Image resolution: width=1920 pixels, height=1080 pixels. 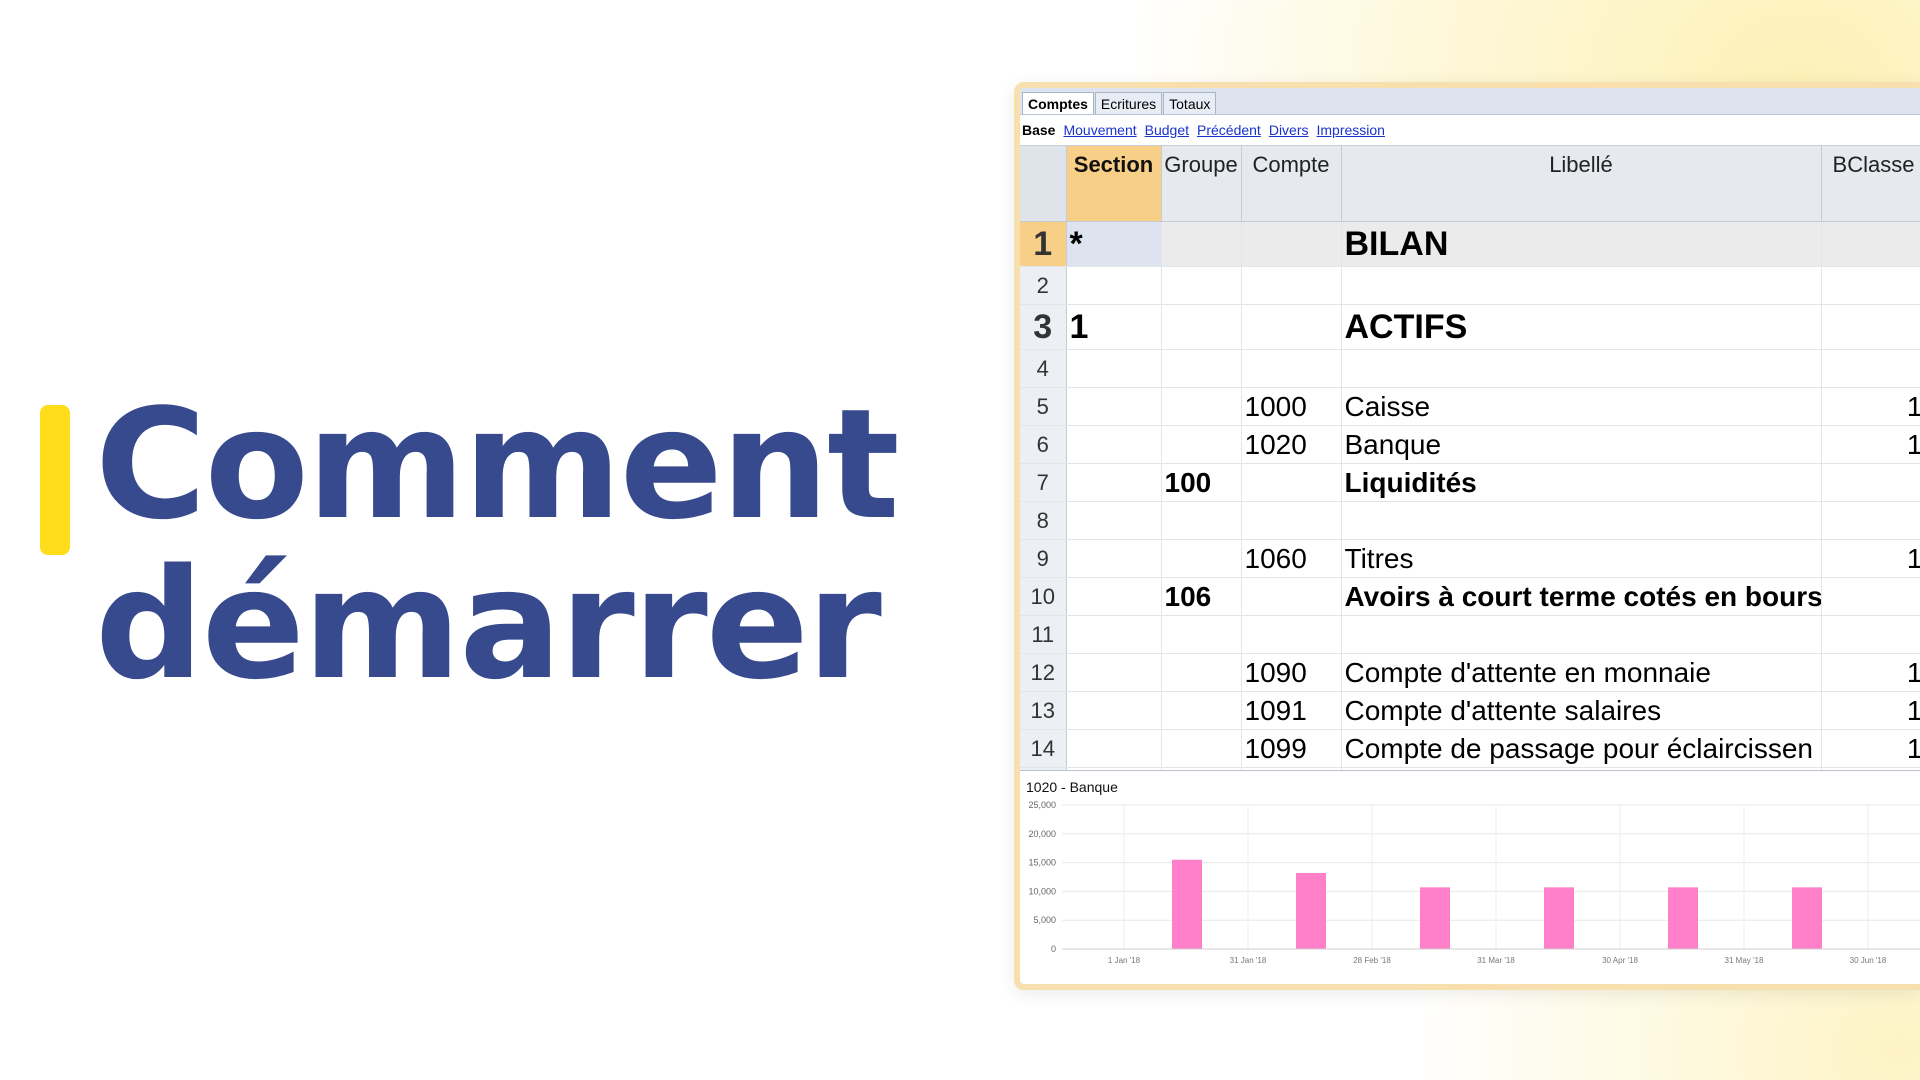 What do you see at coordinates (1291, 406) in the screenshot?
I see `compte-cell: 1000` at bounding box center [1291, 406].